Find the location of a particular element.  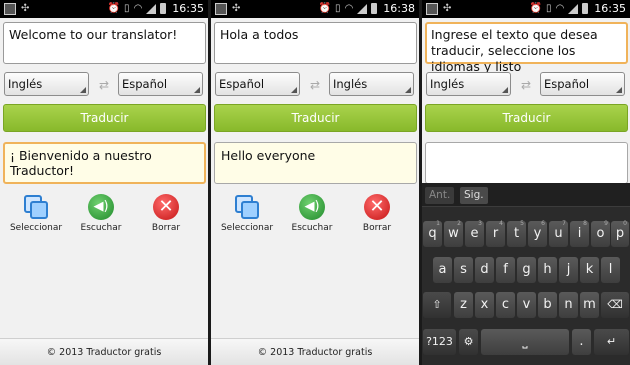

select-label: Seleccionar is located at coordinates (247, 228).